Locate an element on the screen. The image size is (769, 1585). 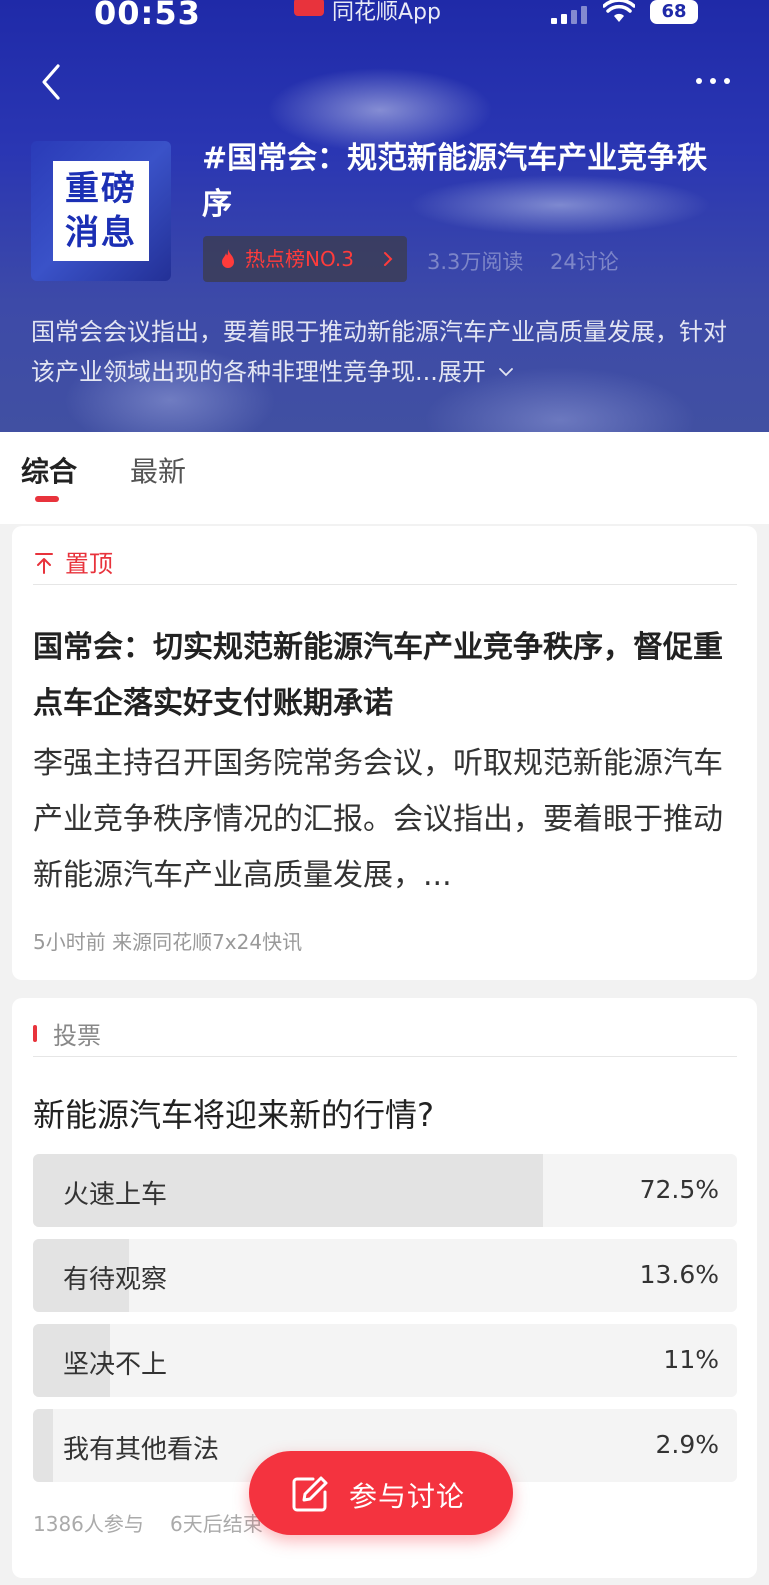
back-to-app: 同花顺App is located at coordinates (367, 13).